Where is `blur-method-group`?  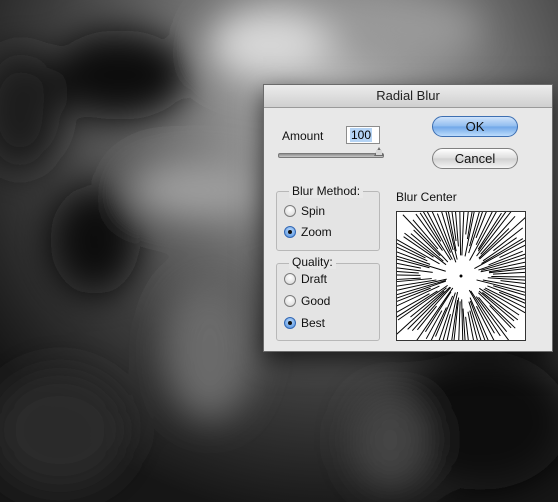
blur-method-group is located at coordinates (328, 221).